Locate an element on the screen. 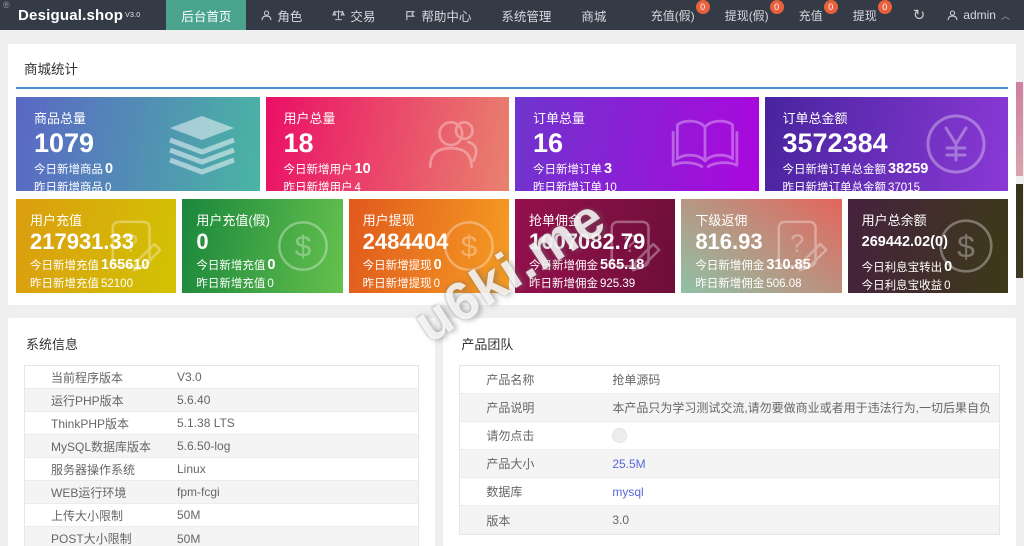 Image resolution: width=1024 pixels, height=546 pixels. cutoff-card-sliver-row2 is located at coordinates (1019, 231).